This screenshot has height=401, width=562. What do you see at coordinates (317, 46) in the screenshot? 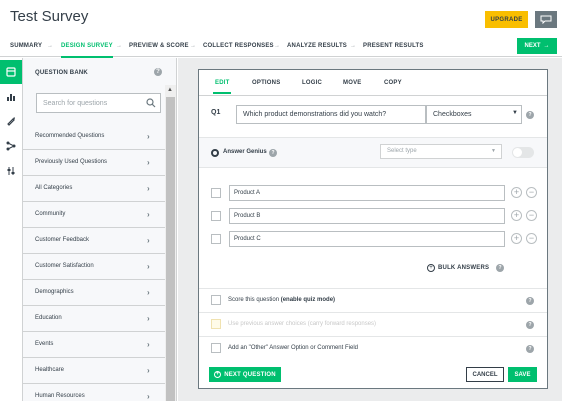
I see `step-analyze-results: ANALYZE RESULTS` at bounding box center [317, 46].